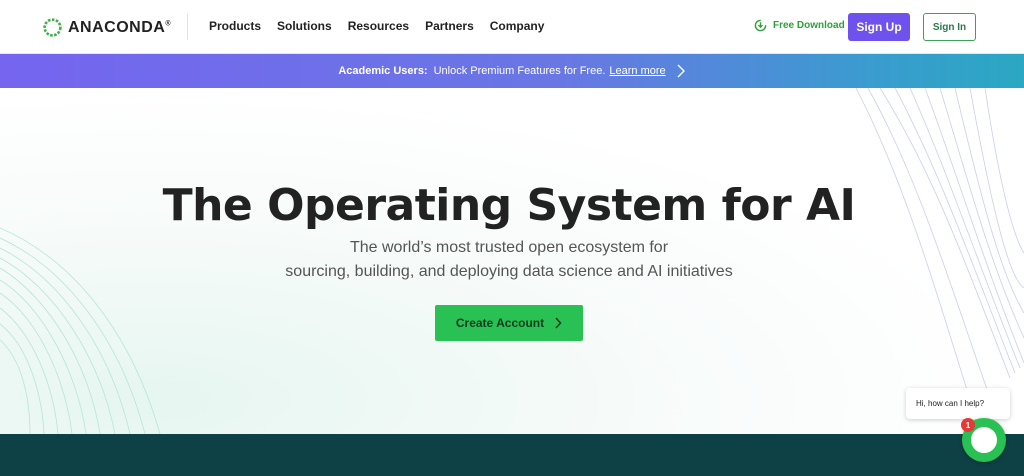 The width and height of the screenshot is (1024, 476). Describe the element at coordinates (637, 71) in the screenshot. I see `learn-more-link: Learn more` at that location.